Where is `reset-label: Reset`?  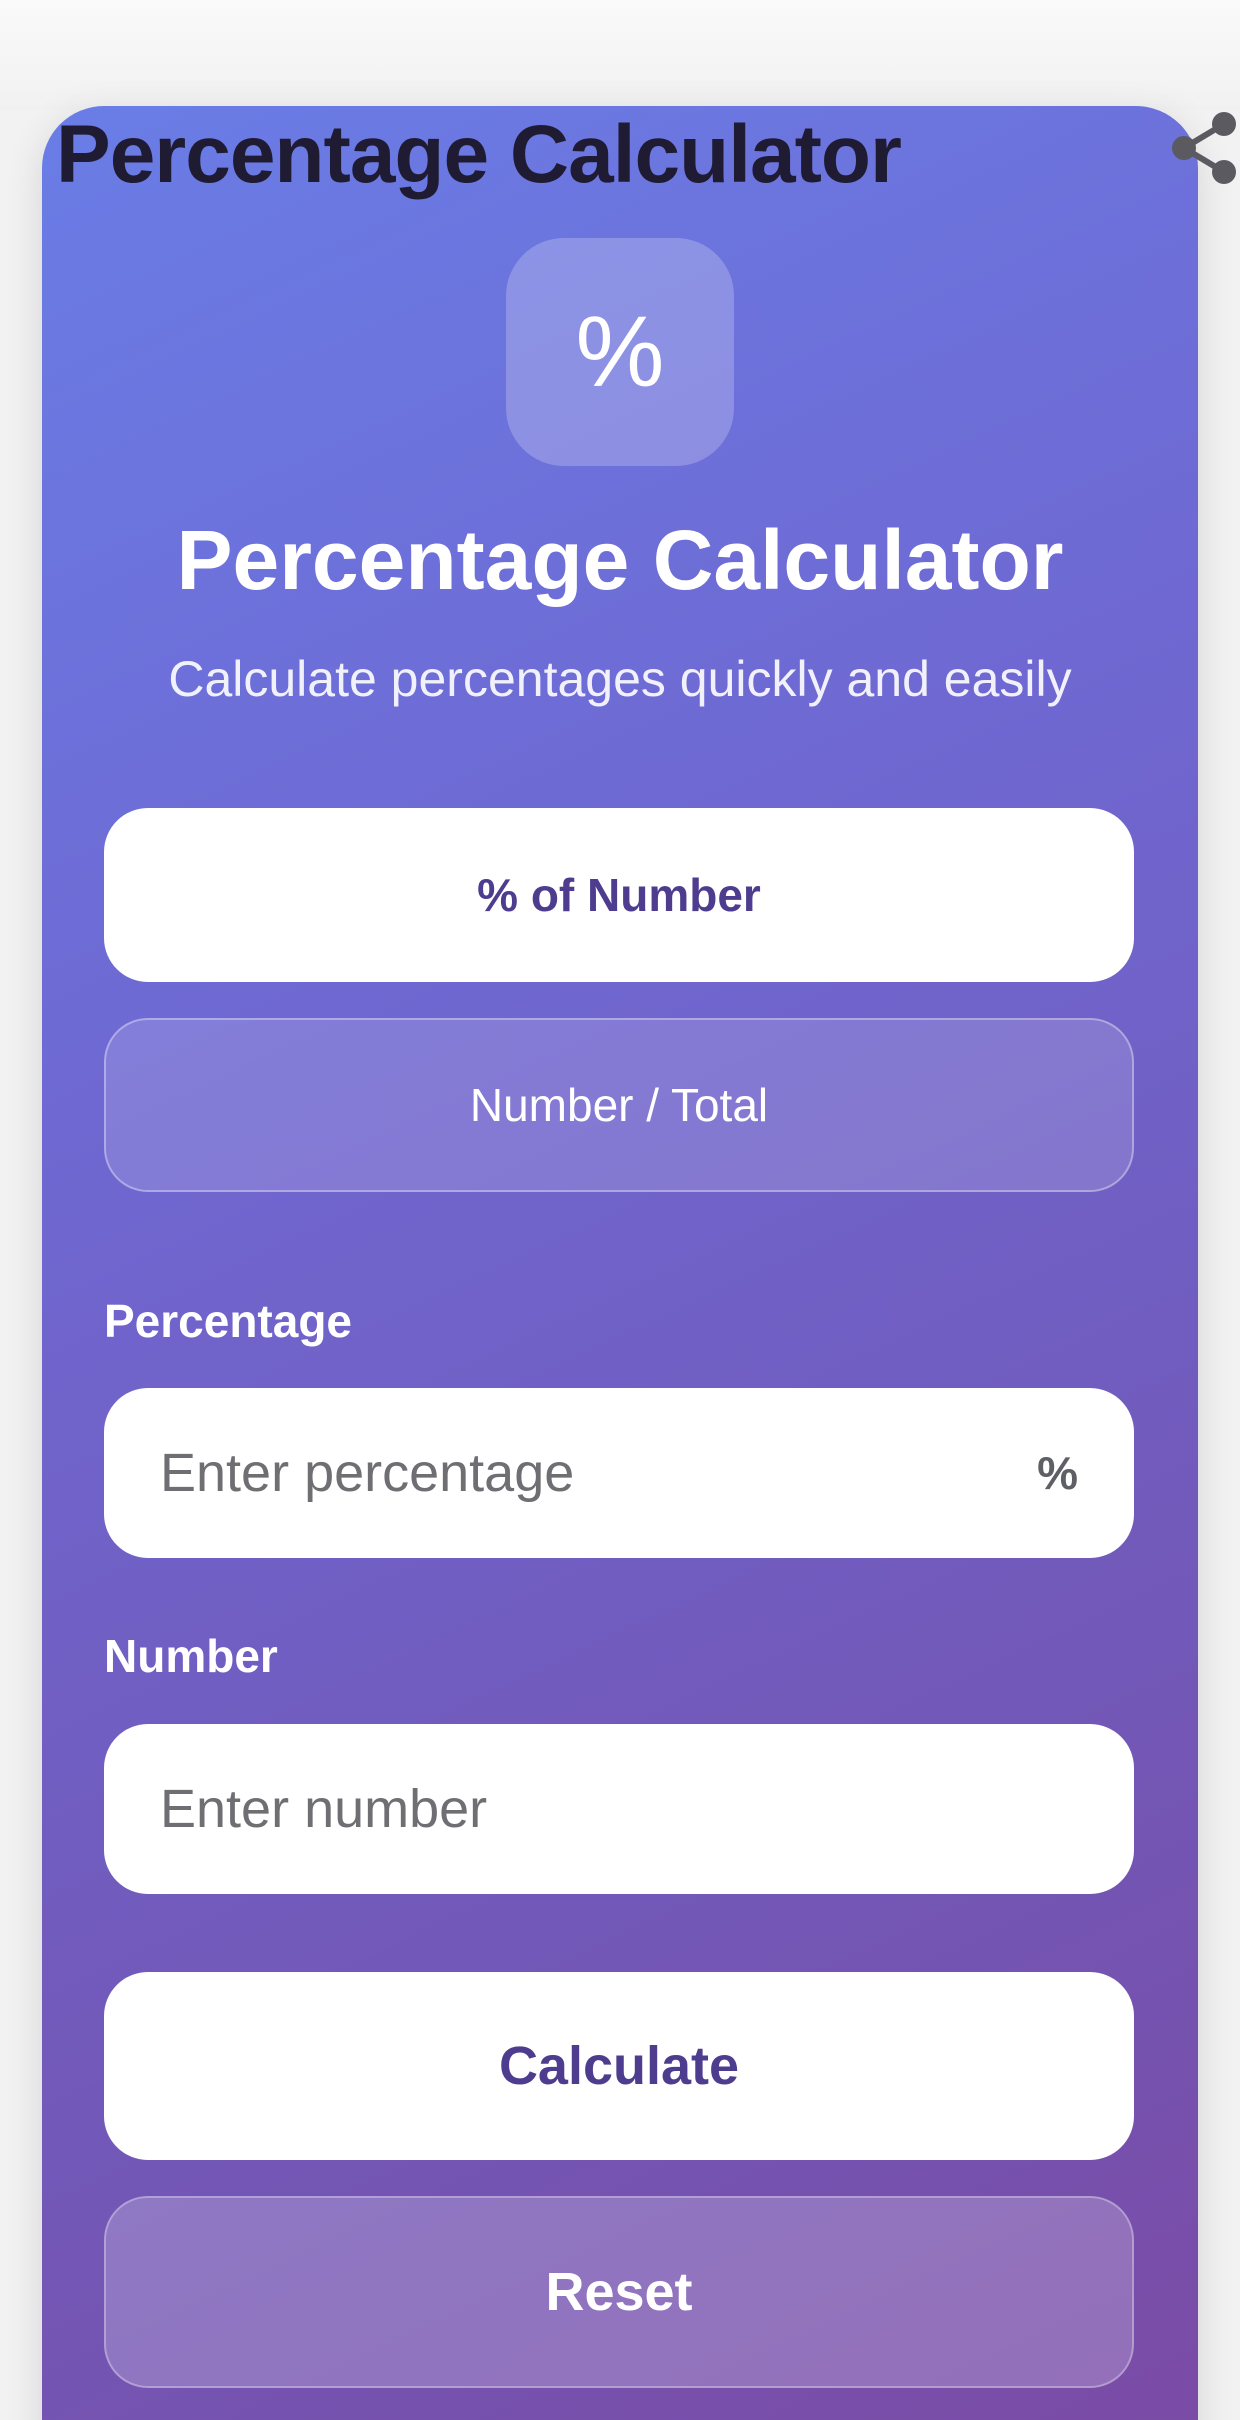
reset-label: Reset is located at coordinates (619, 2292).